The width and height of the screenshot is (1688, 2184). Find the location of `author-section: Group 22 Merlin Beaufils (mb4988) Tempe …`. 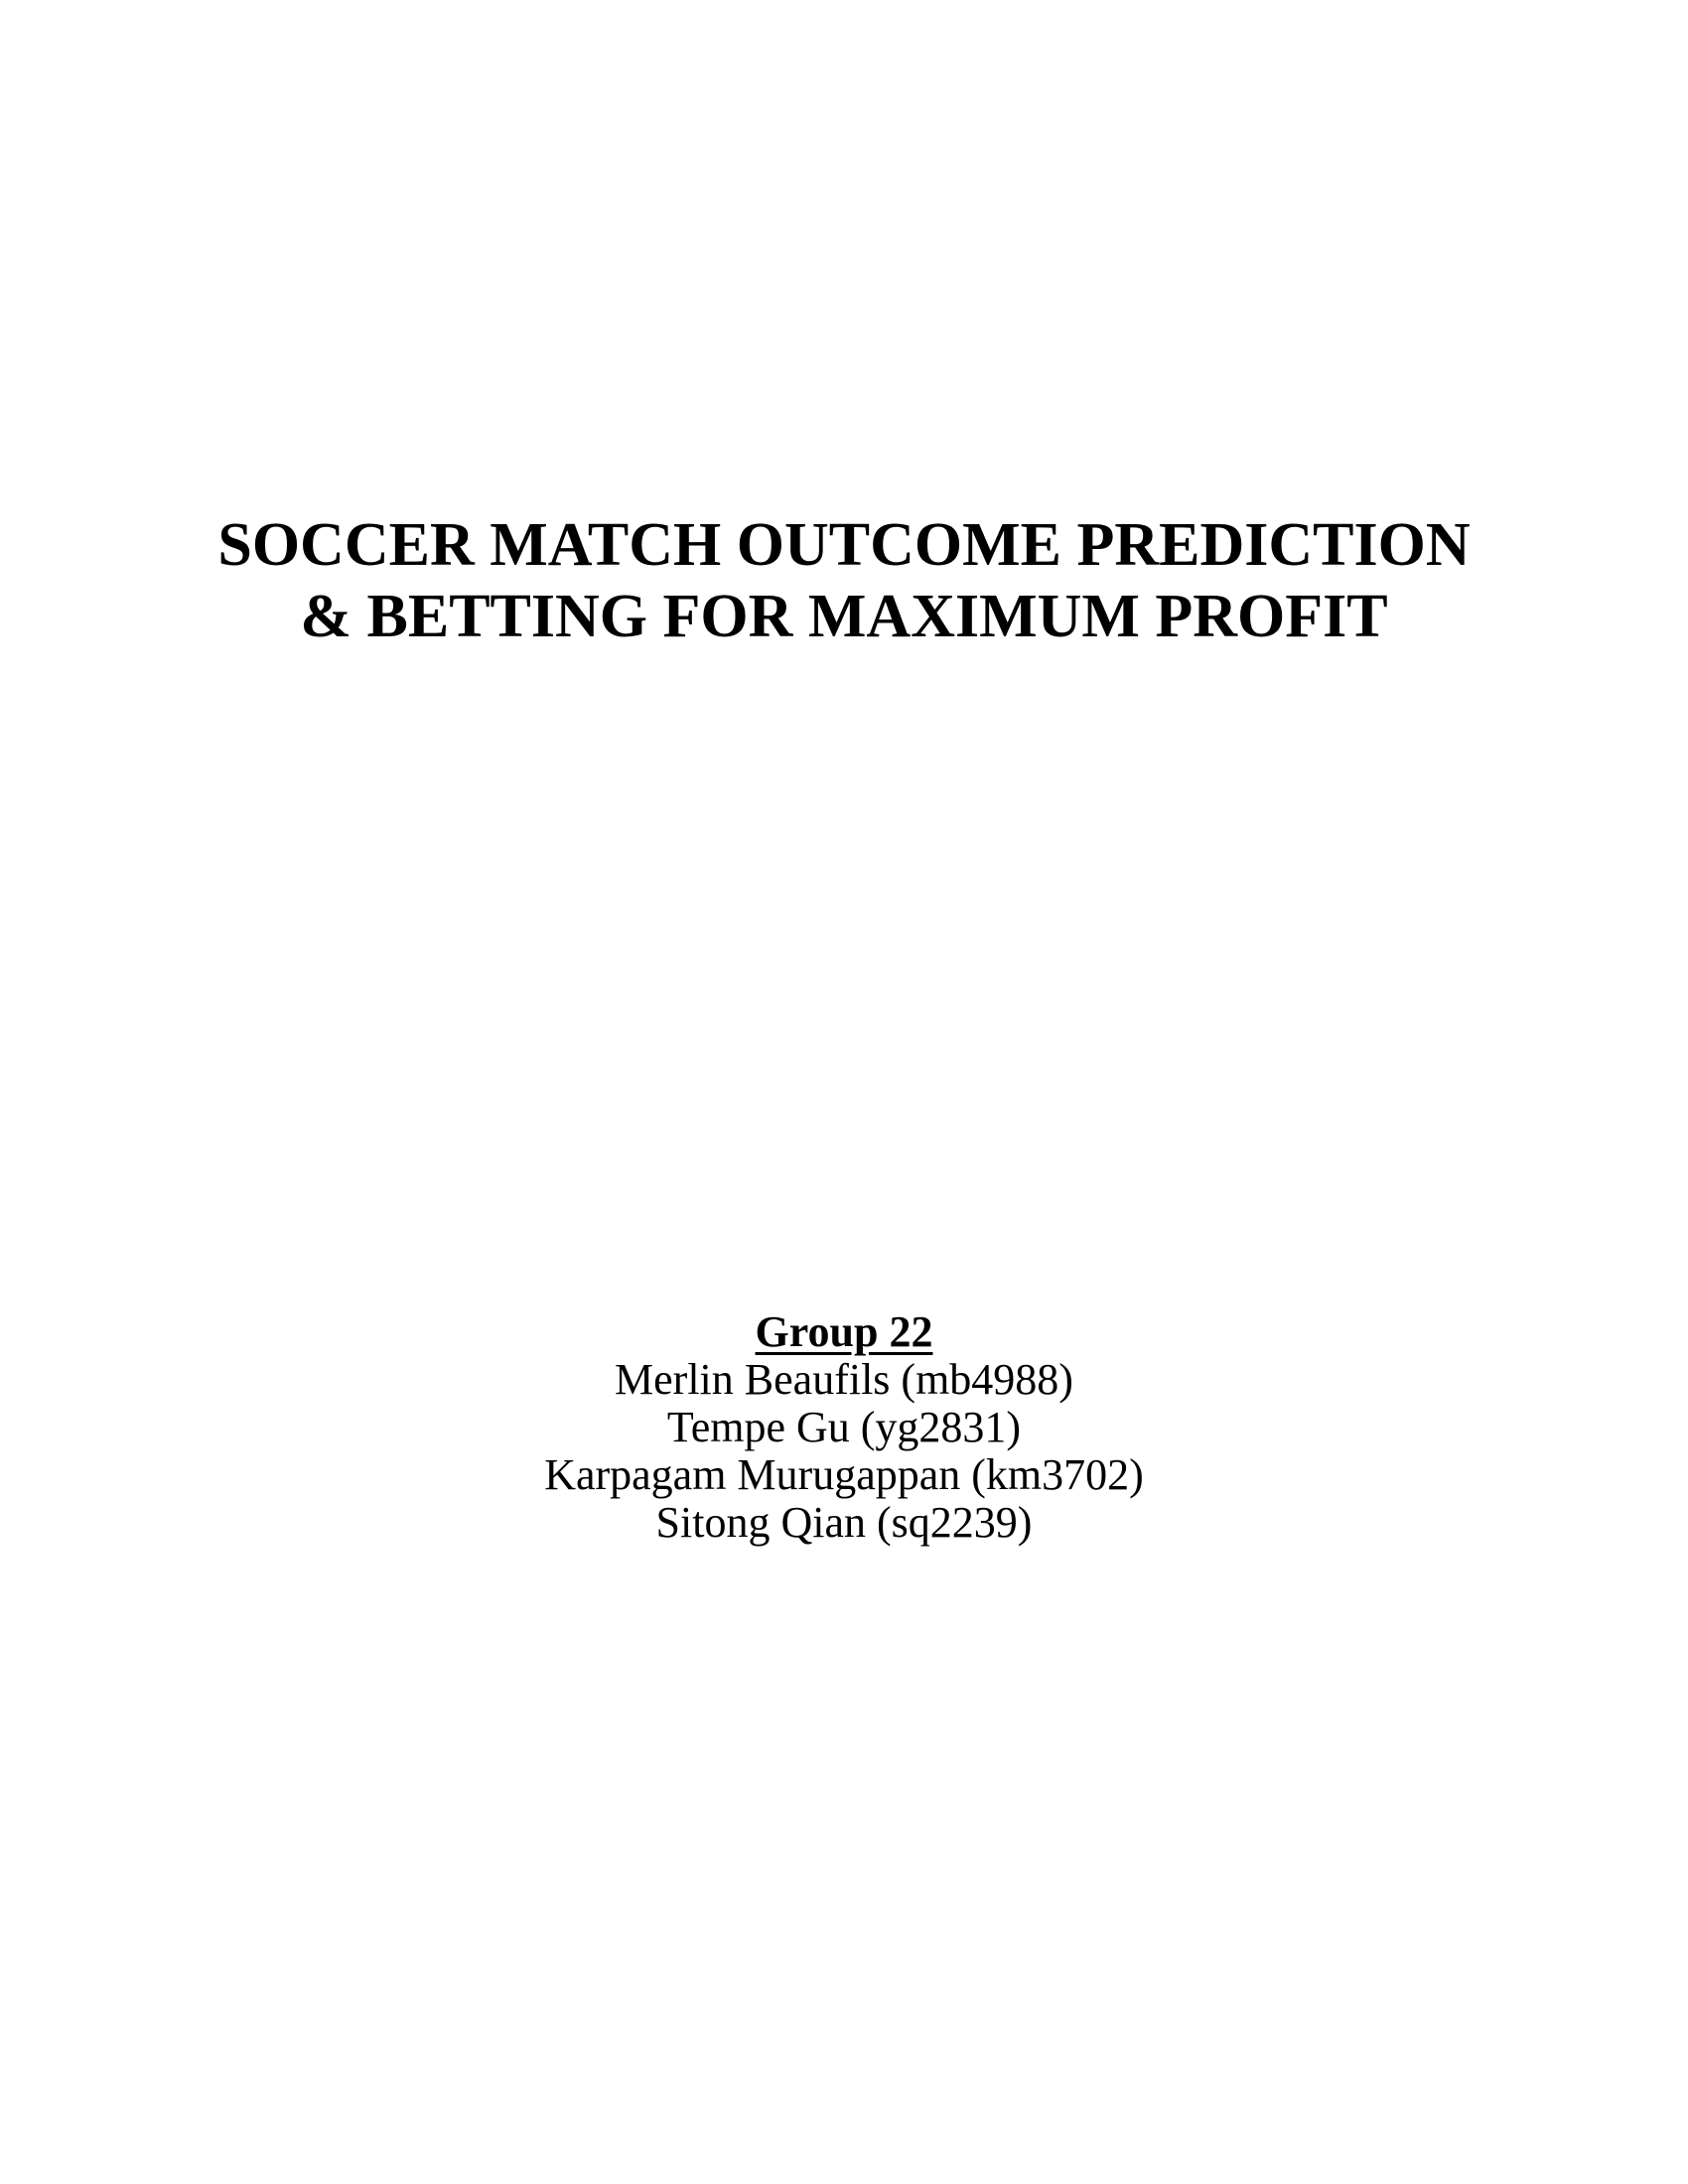

author-section: Group 22 Merlin Beaufils (mb4988) Tempe … is located at coordinates (844, 1427).